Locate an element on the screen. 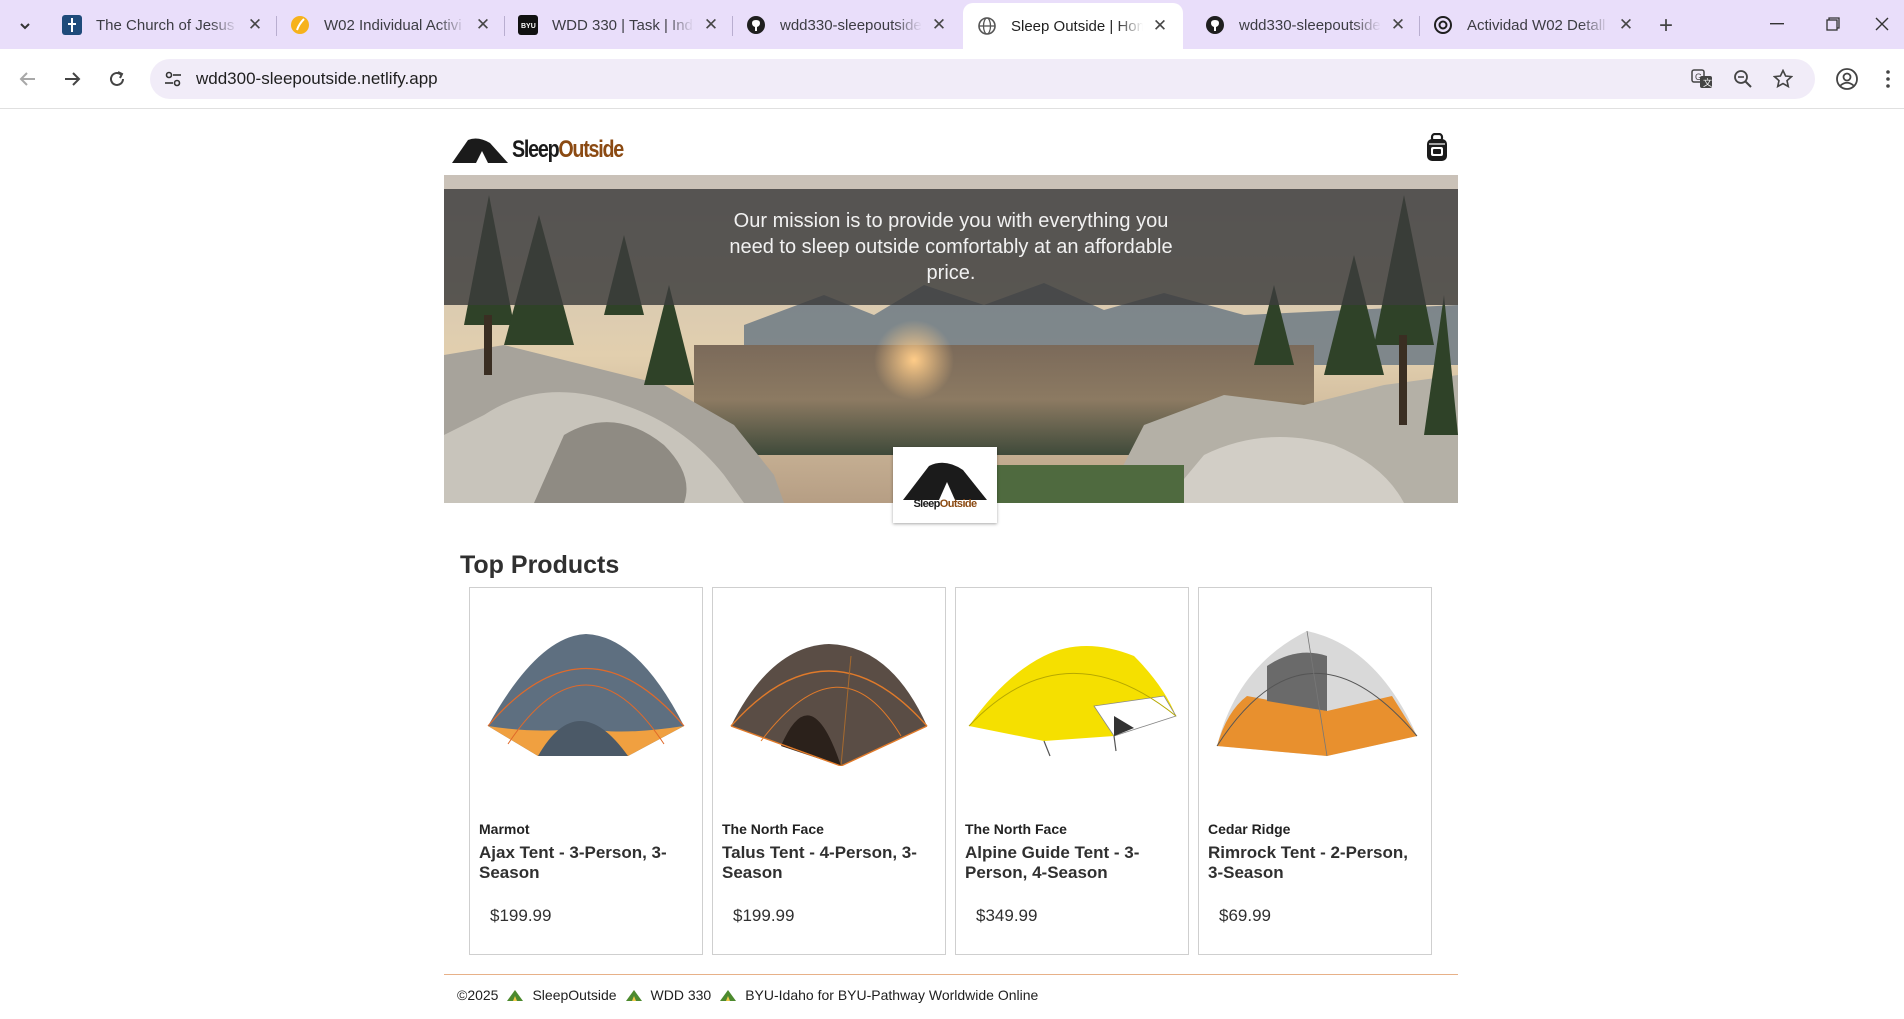 The width and height of the screenshot is (1904, 1019). chatgpt-icon is located at coordinates (1443, 25).